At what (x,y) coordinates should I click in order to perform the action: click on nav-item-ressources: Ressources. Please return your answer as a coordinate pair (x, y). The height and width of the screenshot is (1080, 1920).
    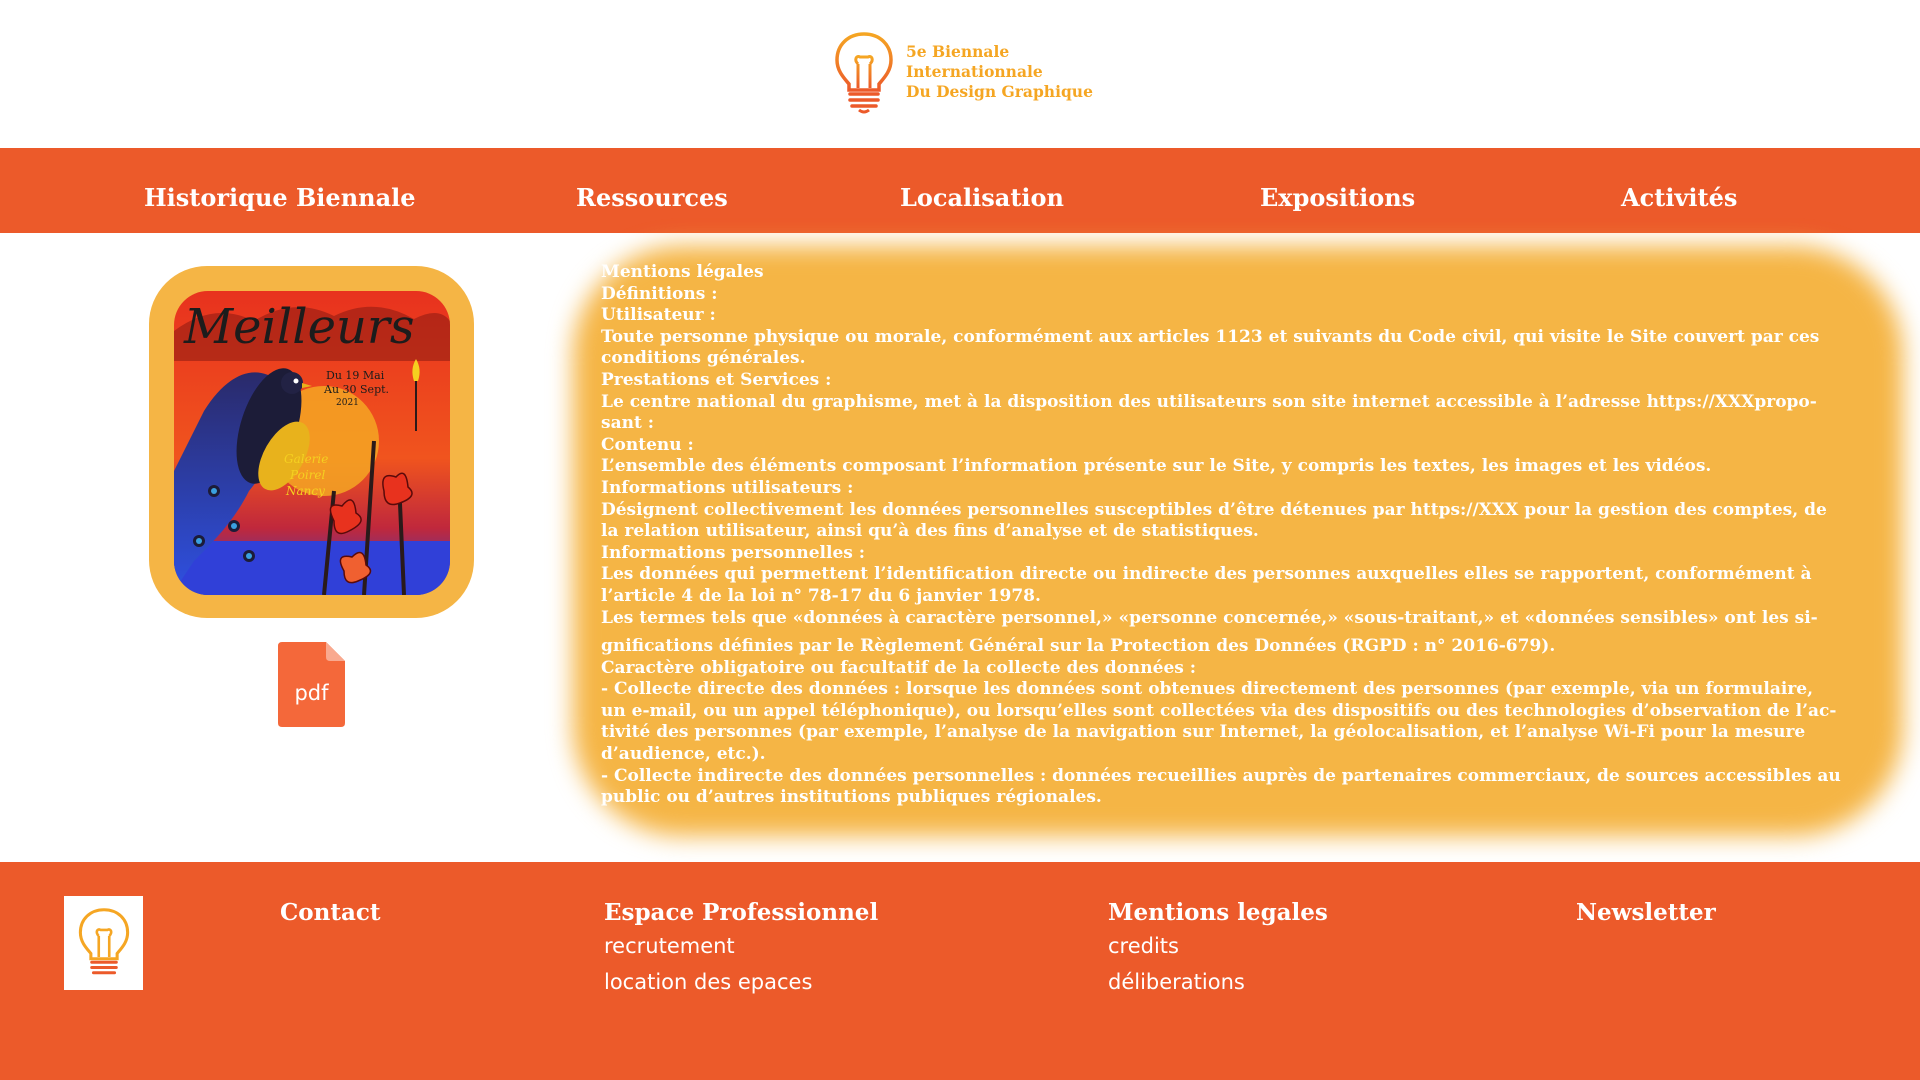
    Looking at the image, I should click on (652, 190).